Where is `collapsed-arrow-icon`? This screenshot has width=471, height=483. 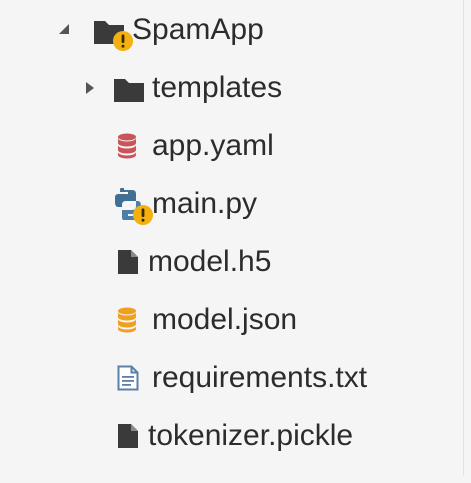
collapsed-arrow-icon is located at coordinates (90, 88).